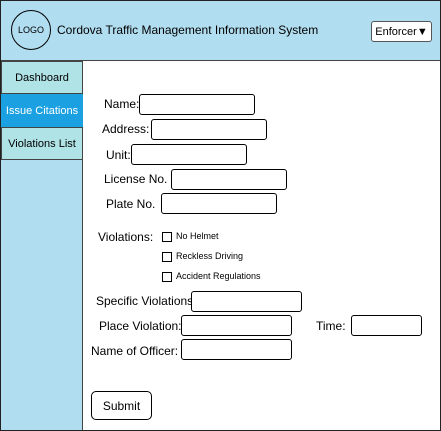 The height and width of the screenshot is (431, 441). I want to click on address-label: Address:, so click(126, 129).